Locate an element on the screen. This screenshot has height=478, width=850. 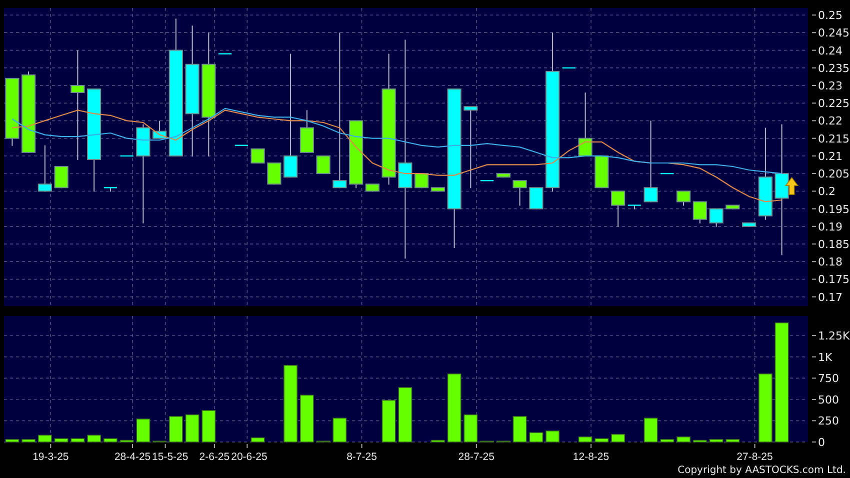
x-axis-label: 19-3-25 is located at coordinates (50, 456).